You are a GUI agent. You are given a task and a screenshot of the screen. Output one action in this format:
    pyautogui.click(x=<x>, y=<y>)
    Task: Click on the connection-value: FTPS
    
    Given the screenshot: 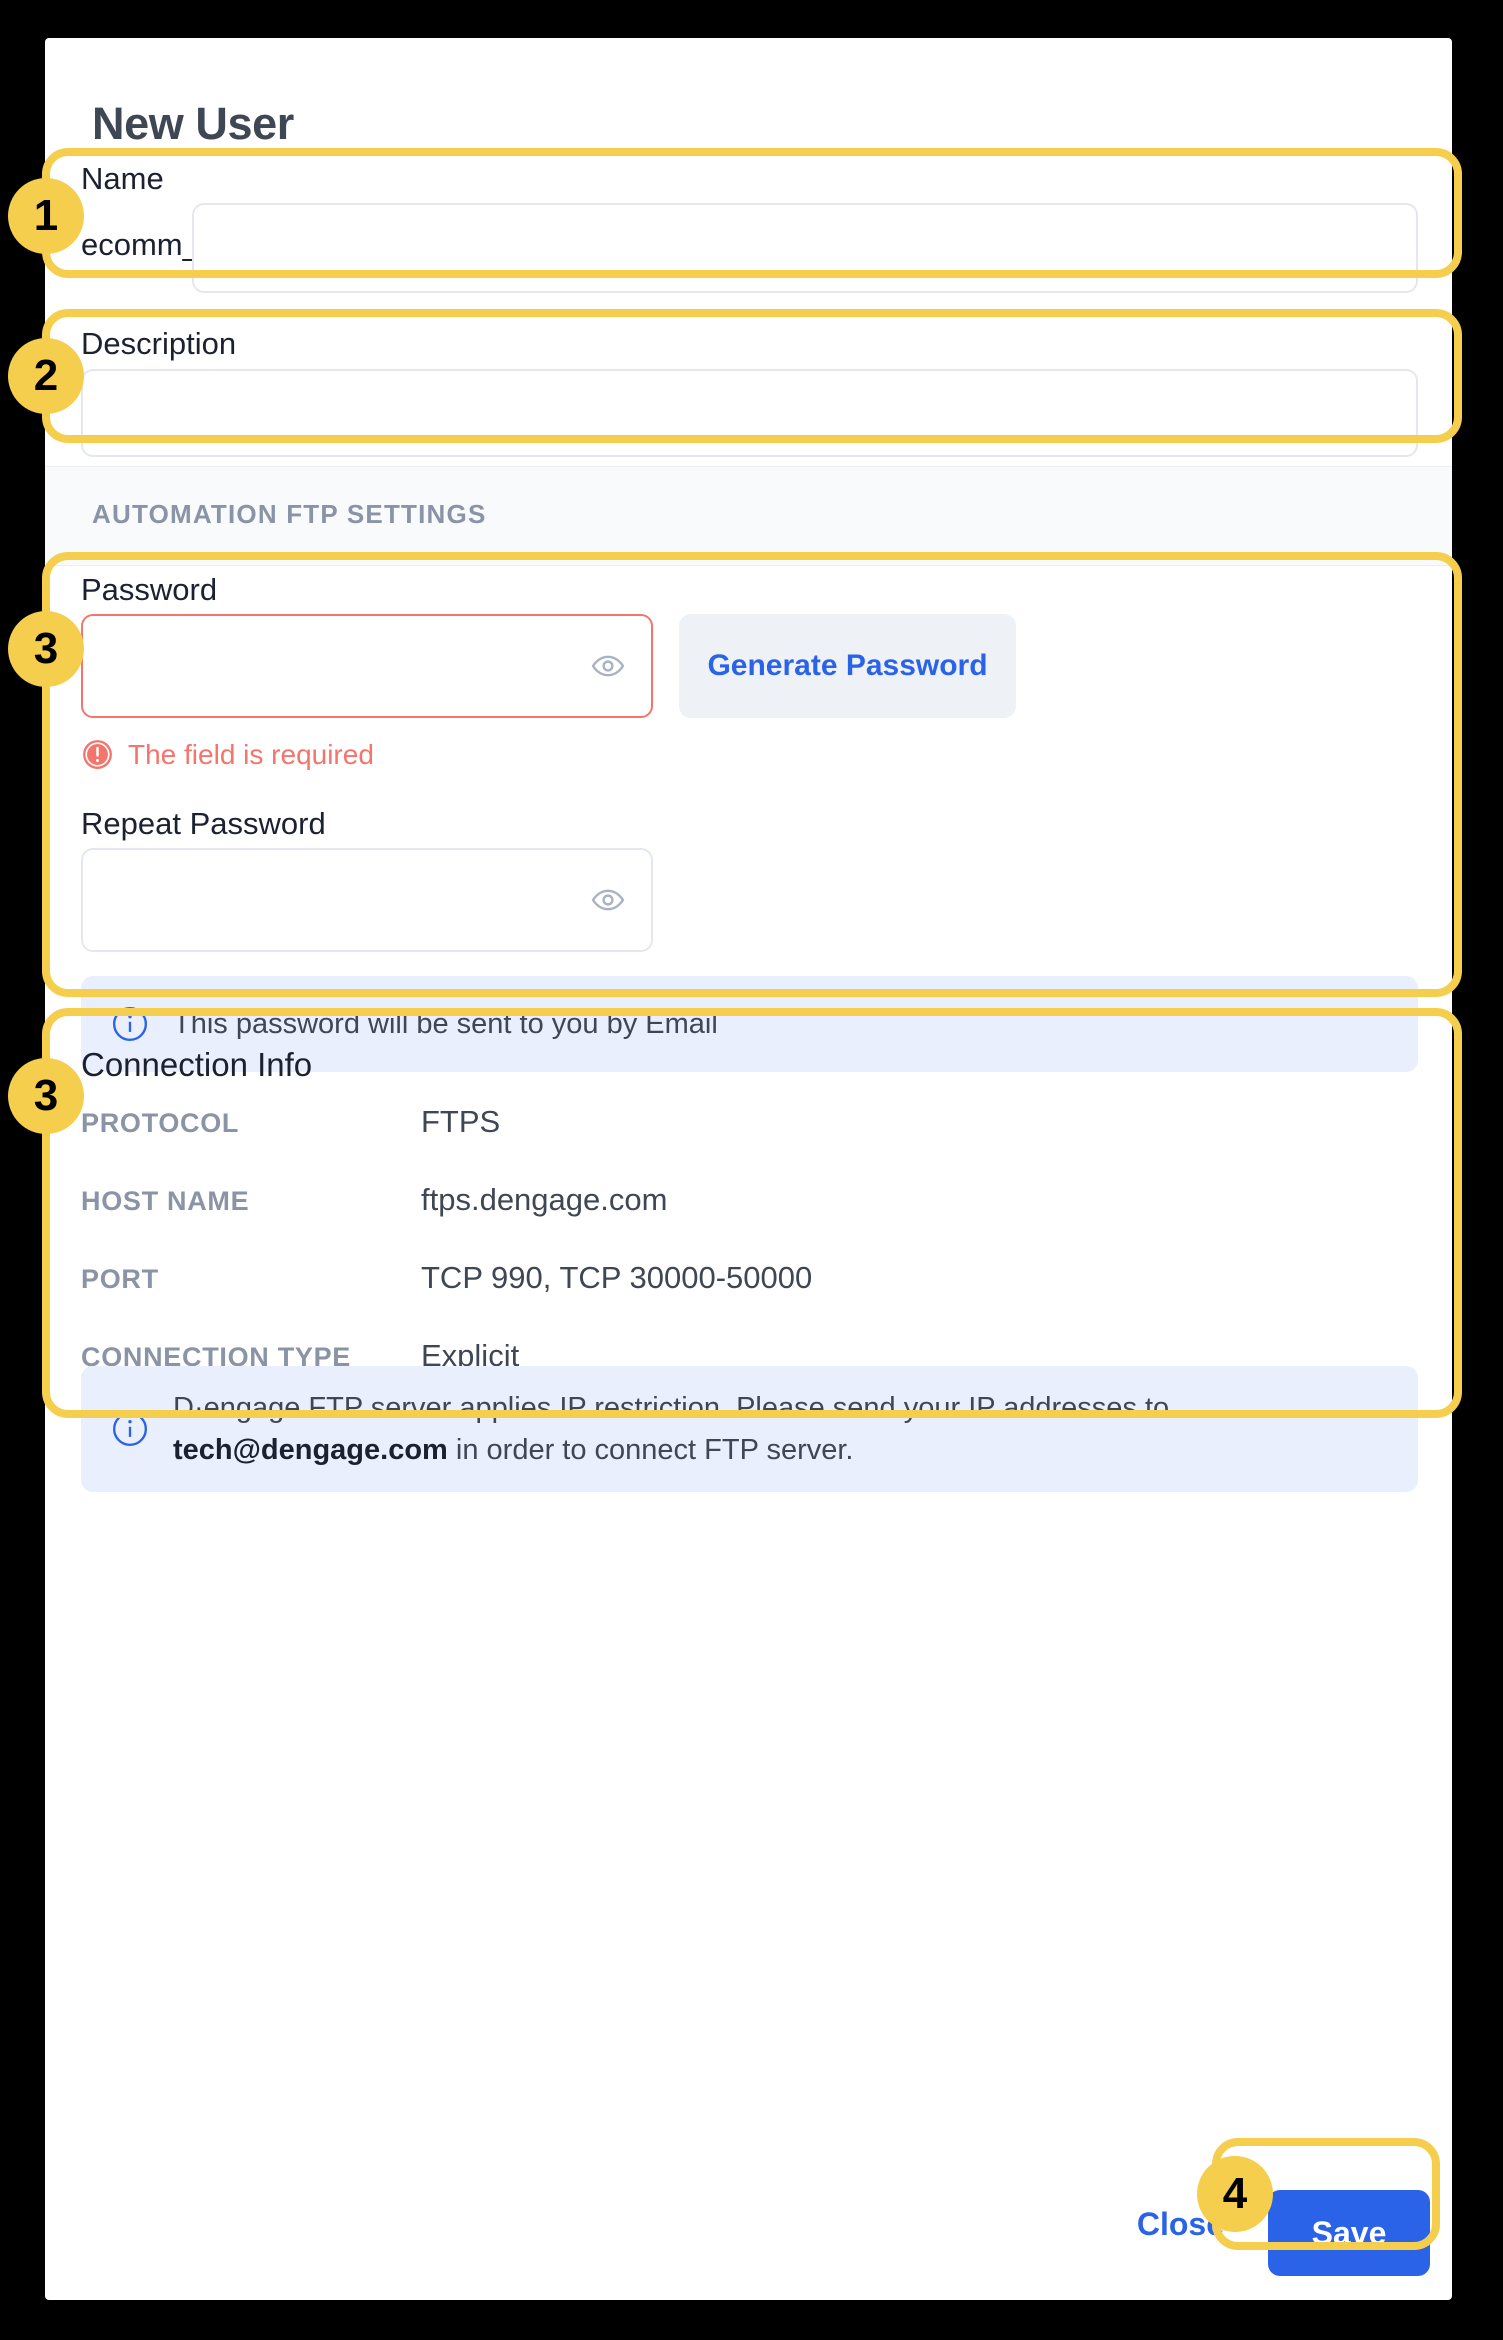 What is the action you would take?
    pyautogui.click(x=461, y=1121)
    